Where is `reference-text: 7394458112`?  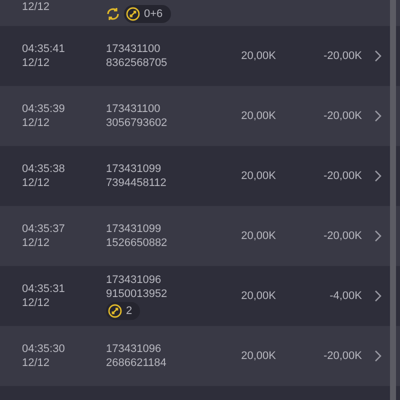
reference-text: 7394458112 is located at coordinates (137, 183).